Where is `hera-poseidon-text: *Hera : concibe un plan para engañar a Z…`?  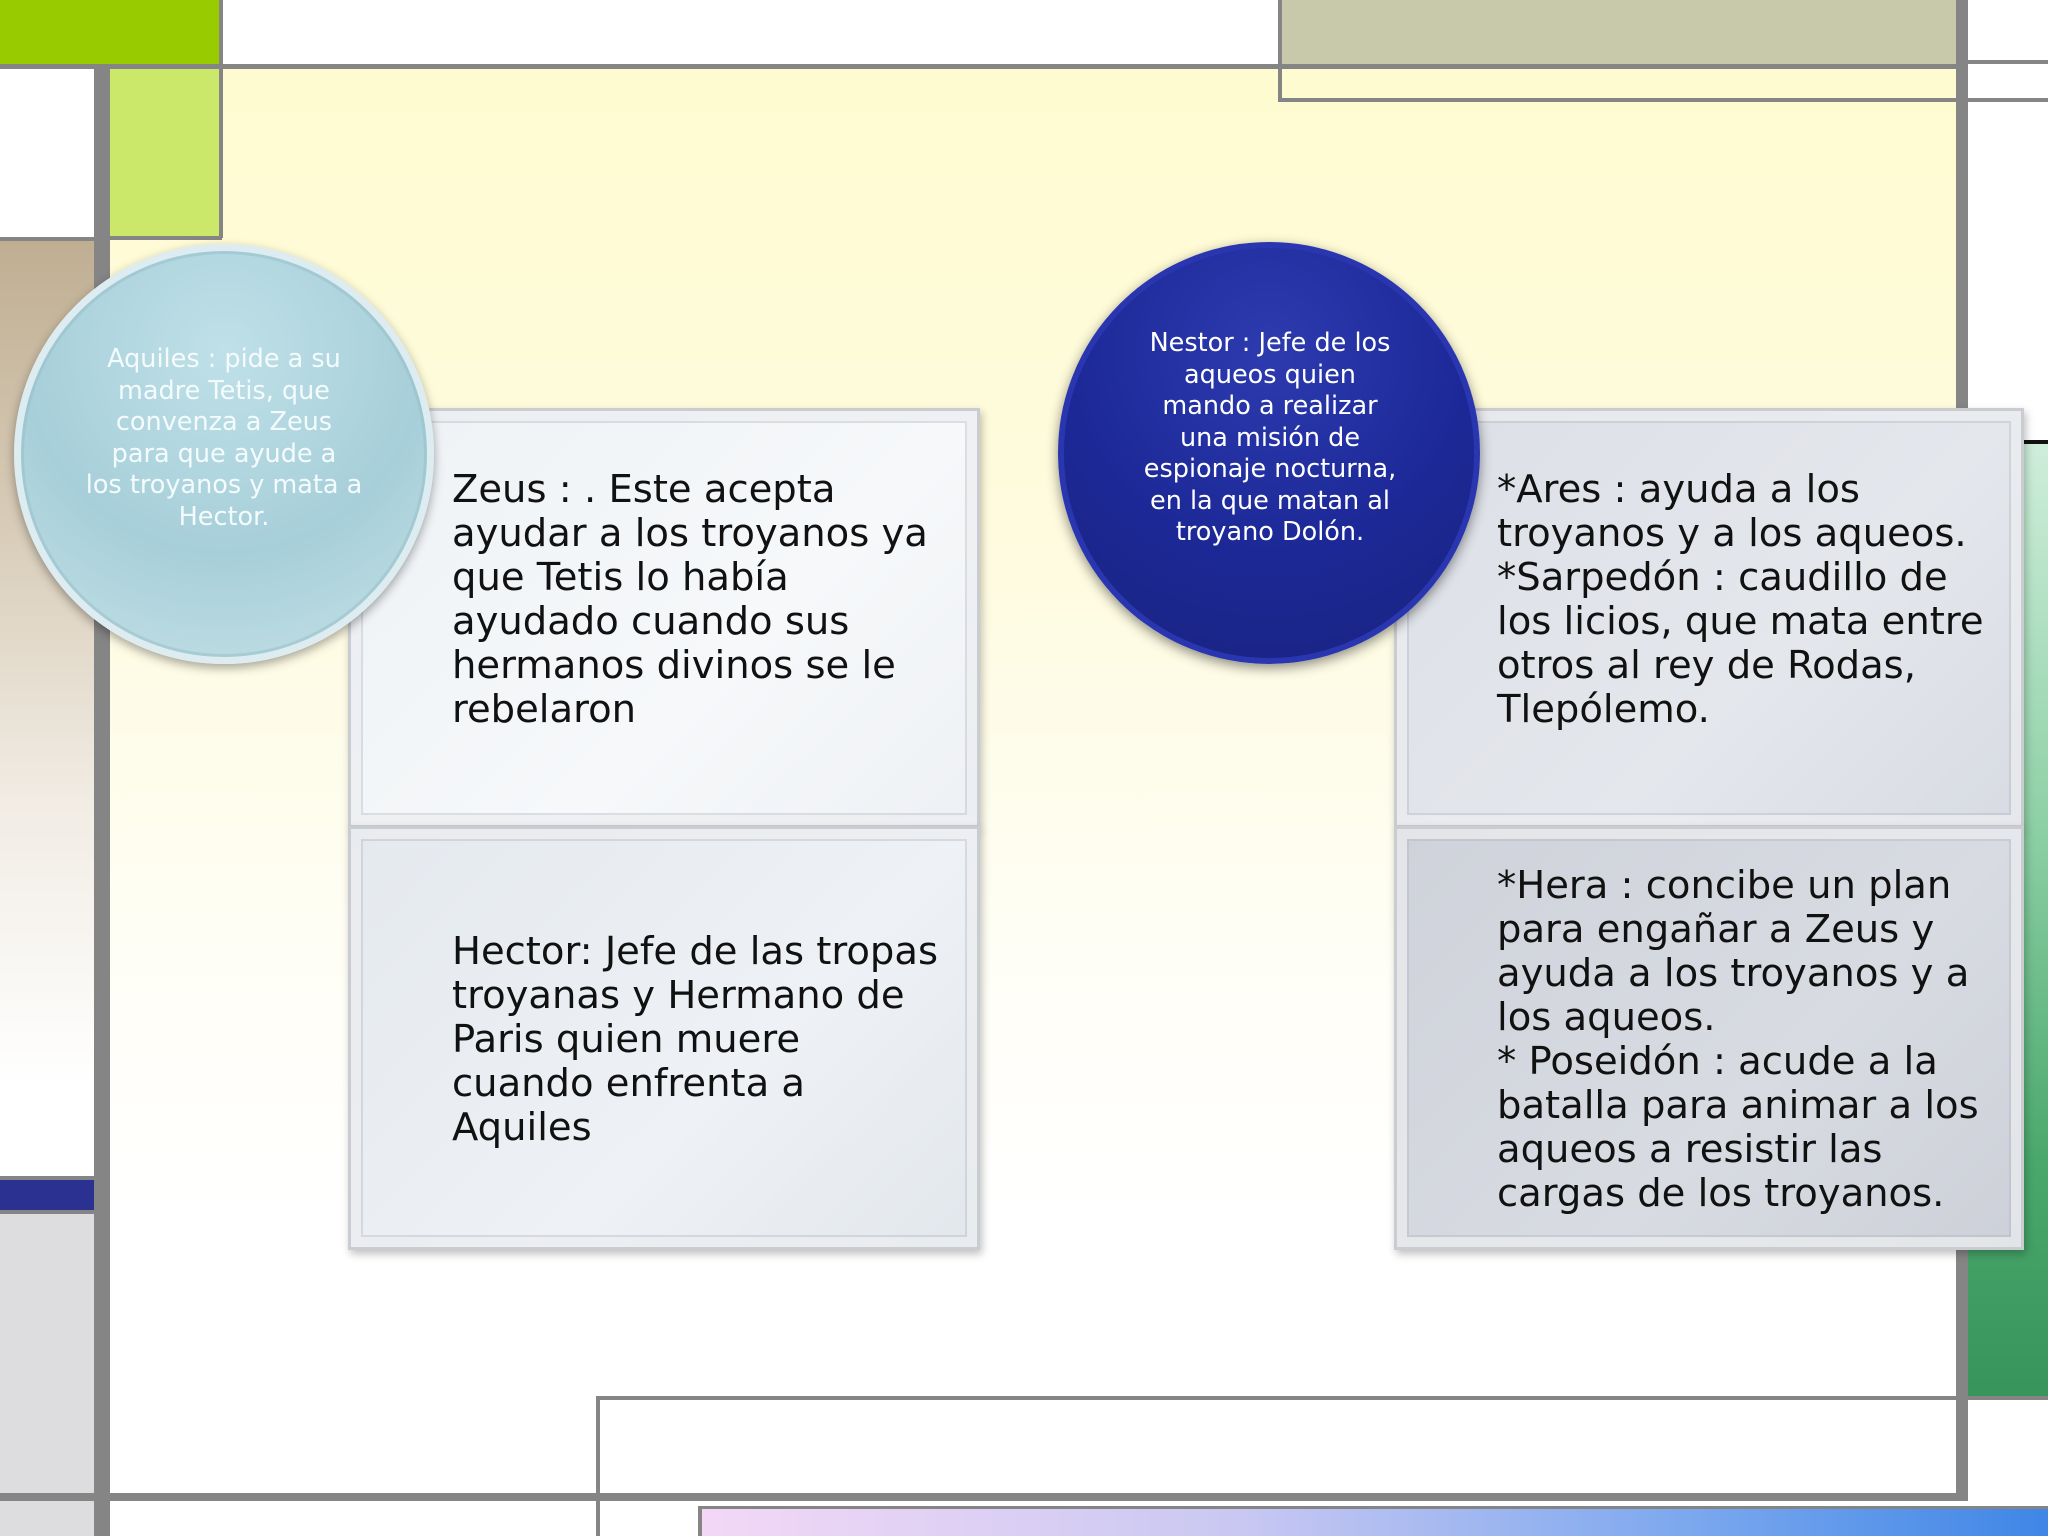 hera-poseidon-text: *Hera : concibe un plan para engañar a Z… is located at coordinates (1738, 1039).